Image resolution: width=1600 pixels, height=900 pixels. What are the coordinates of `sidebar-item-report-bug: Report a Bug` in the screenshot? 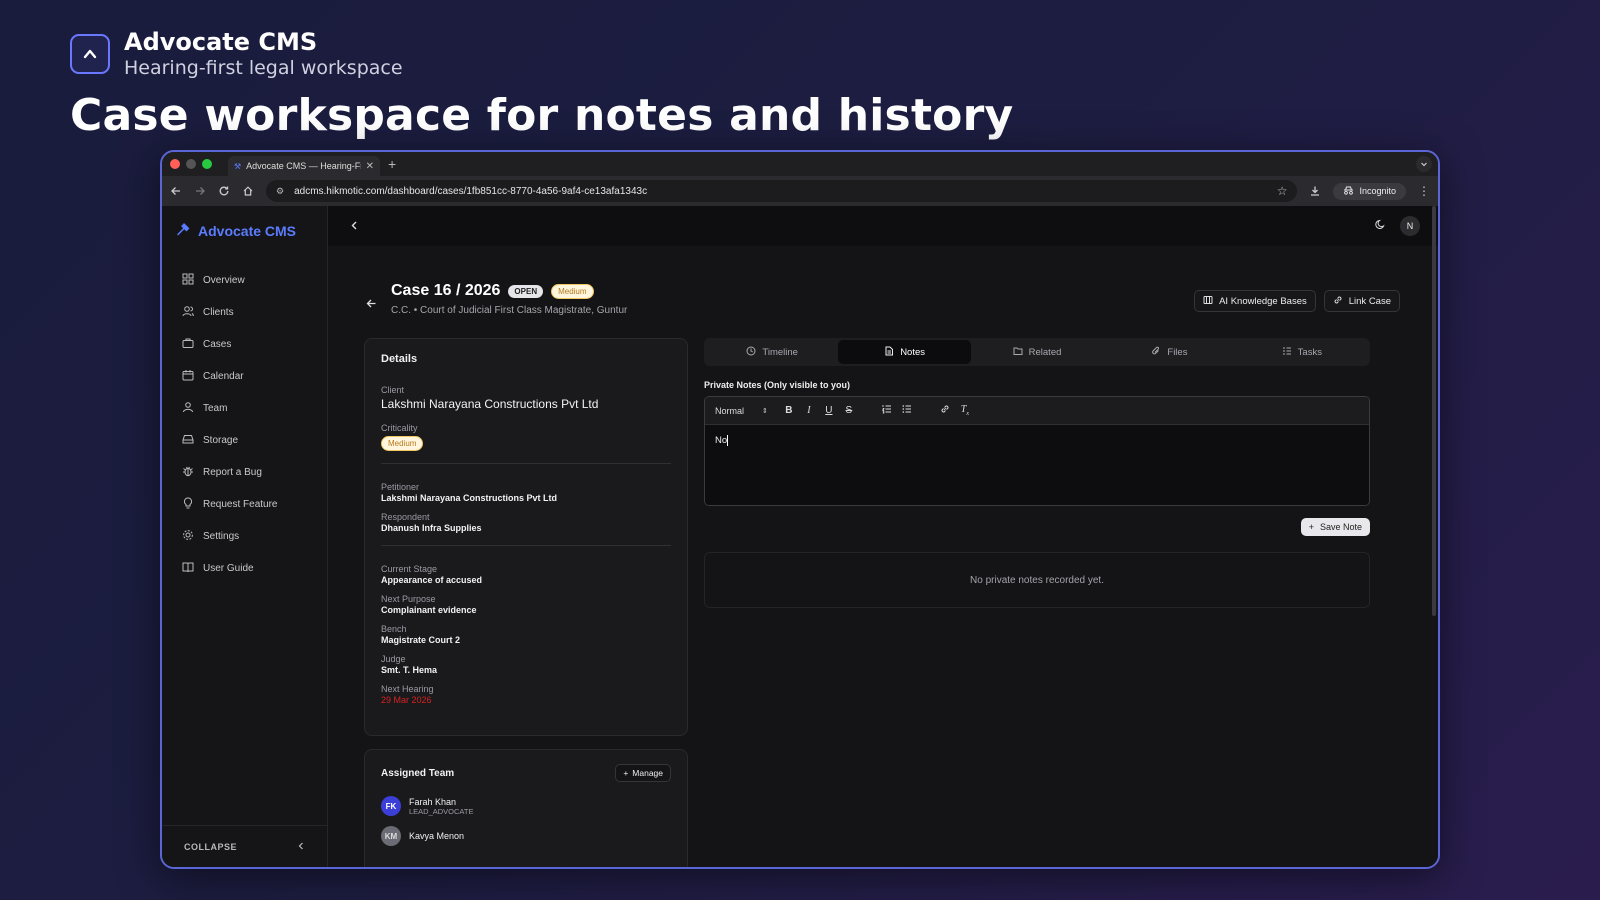 It's located at (244, 472).